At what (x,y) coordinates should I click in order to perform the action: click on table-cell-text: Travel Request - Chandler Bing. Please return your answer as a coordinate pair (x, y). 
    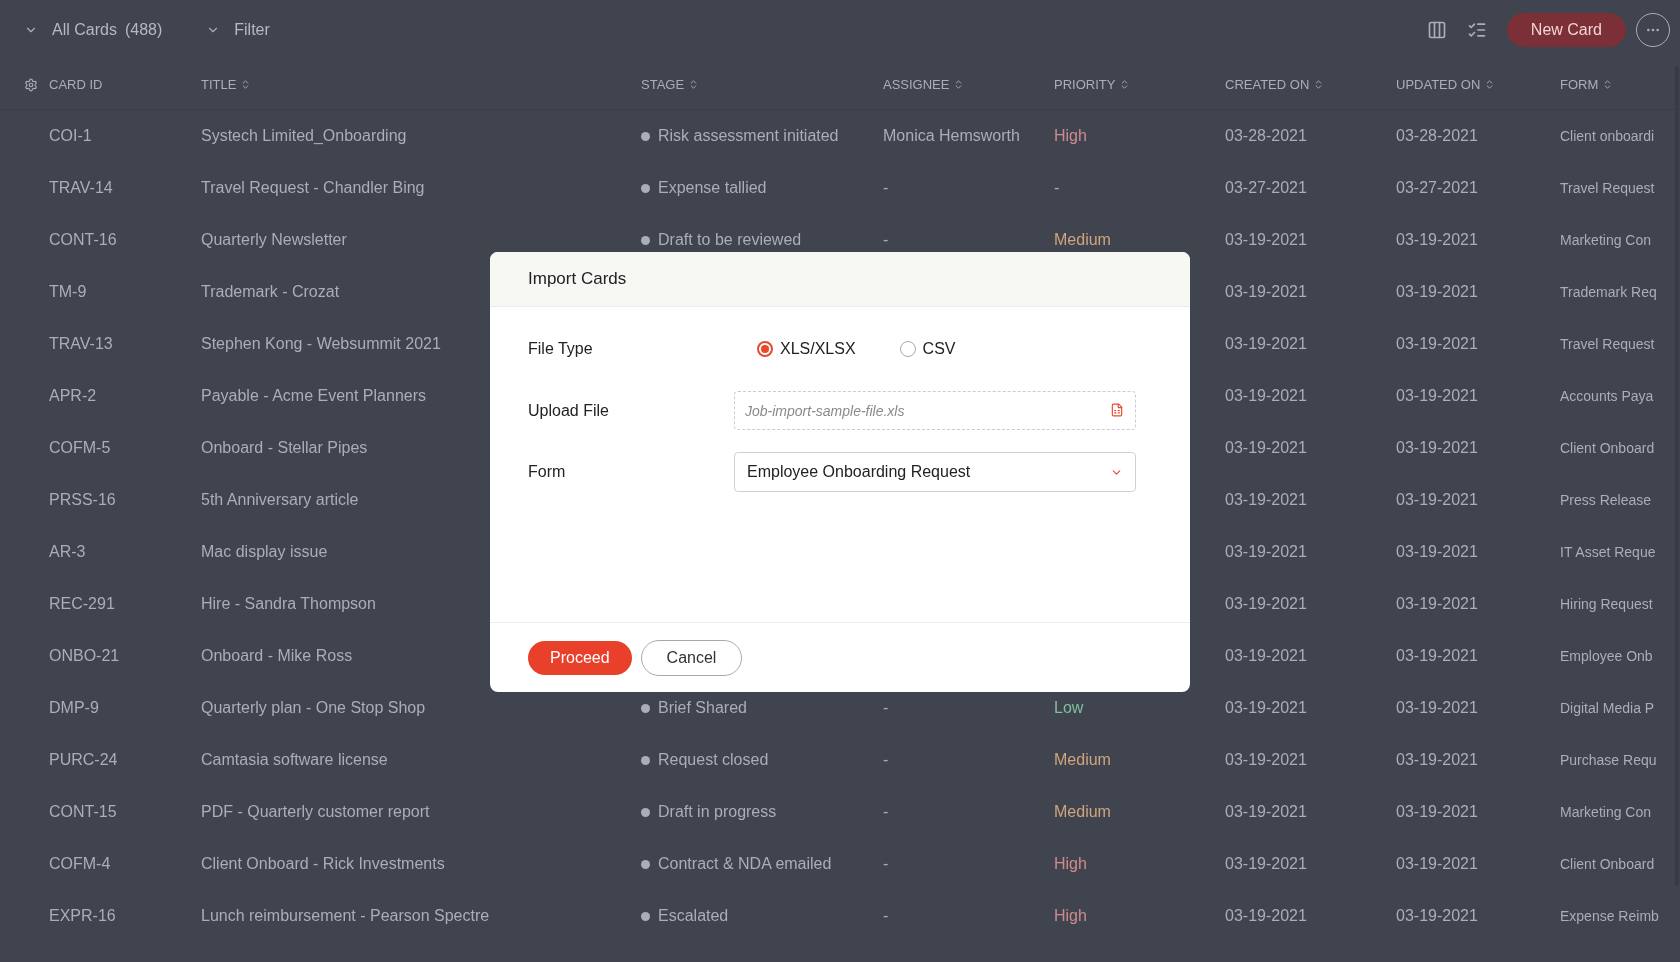
    Looking at the image, I should click on (313, 188).